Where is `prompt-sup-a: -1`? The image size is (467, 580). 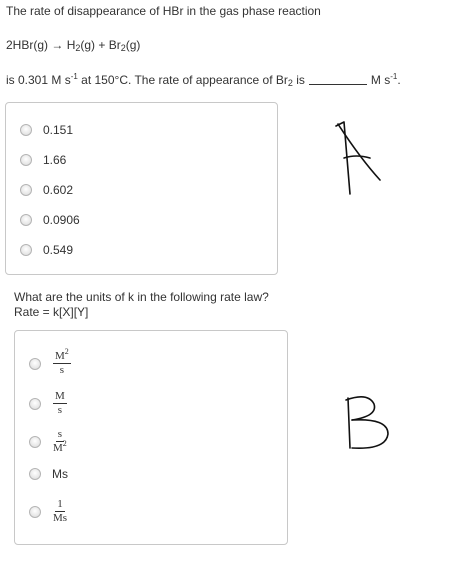 prompt-sup-a: -1 is located at coordinates (74, 76).